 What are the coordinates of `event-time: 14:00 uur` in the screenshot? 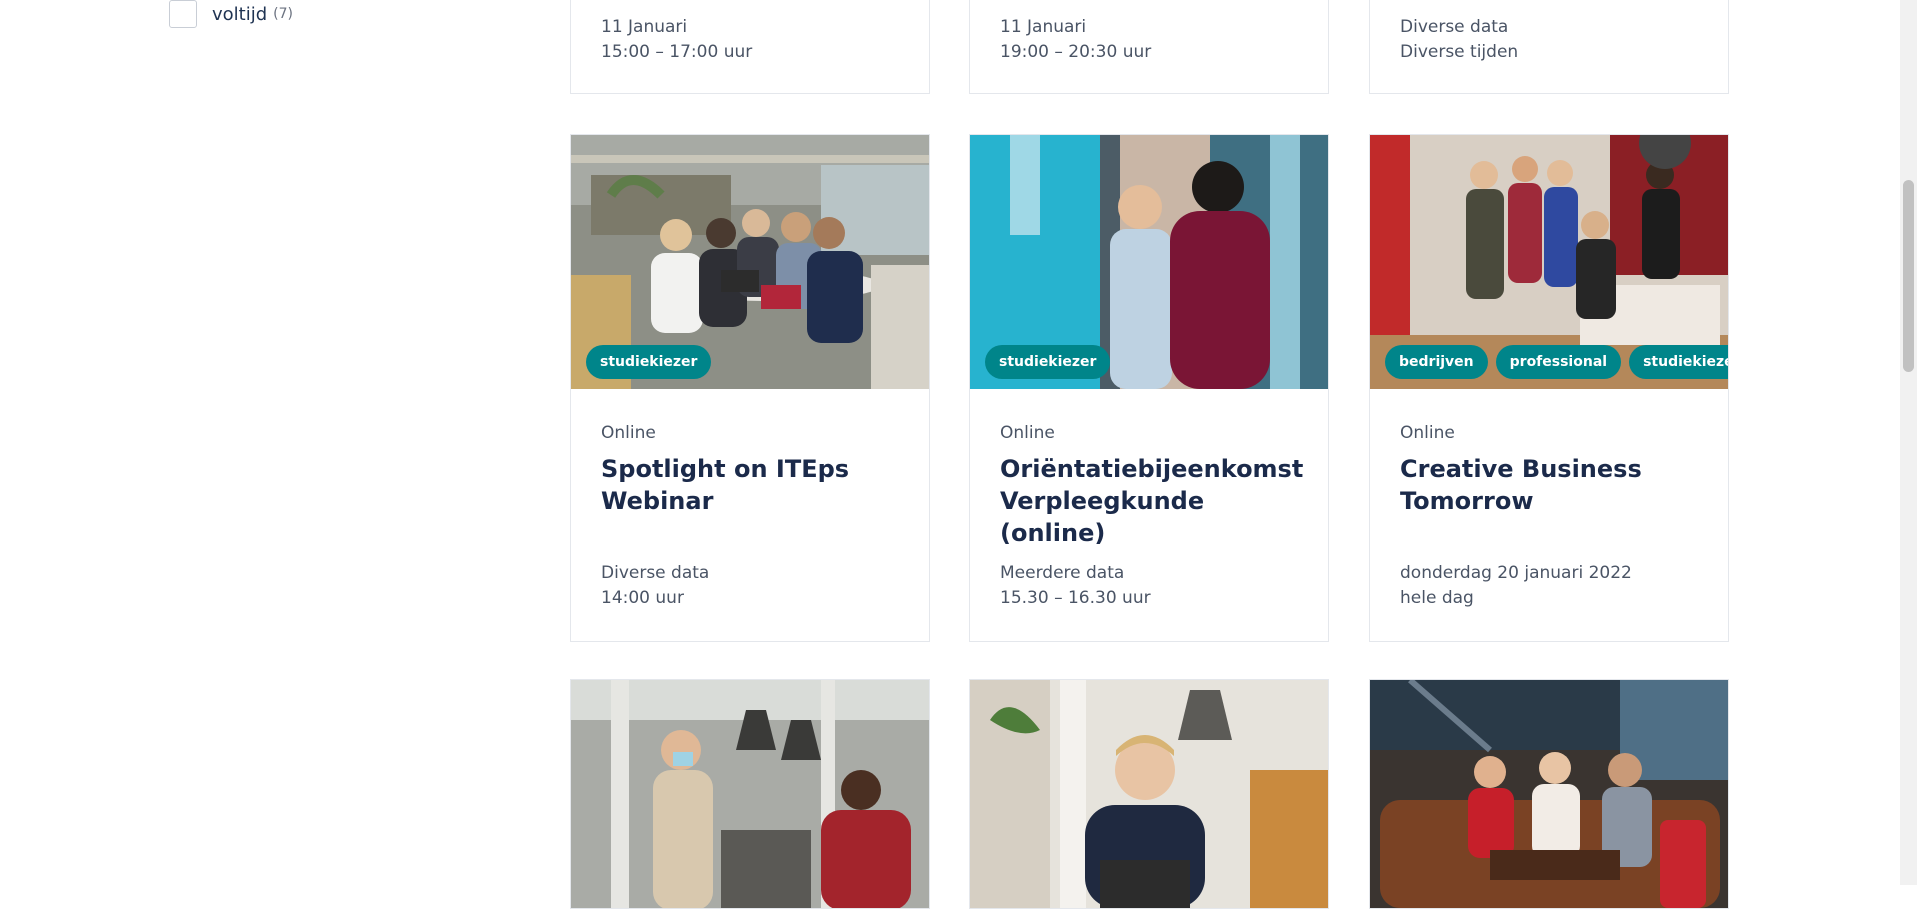 It's located at (642, 598).